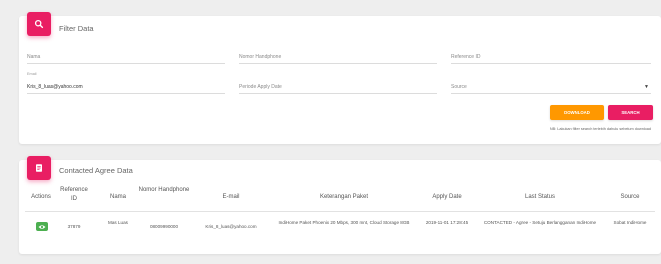  Describe the element at coordinates (260, 57) in the screenshot. I see `nomor-handphone-placeholder: Nomor Handphone` at that location.